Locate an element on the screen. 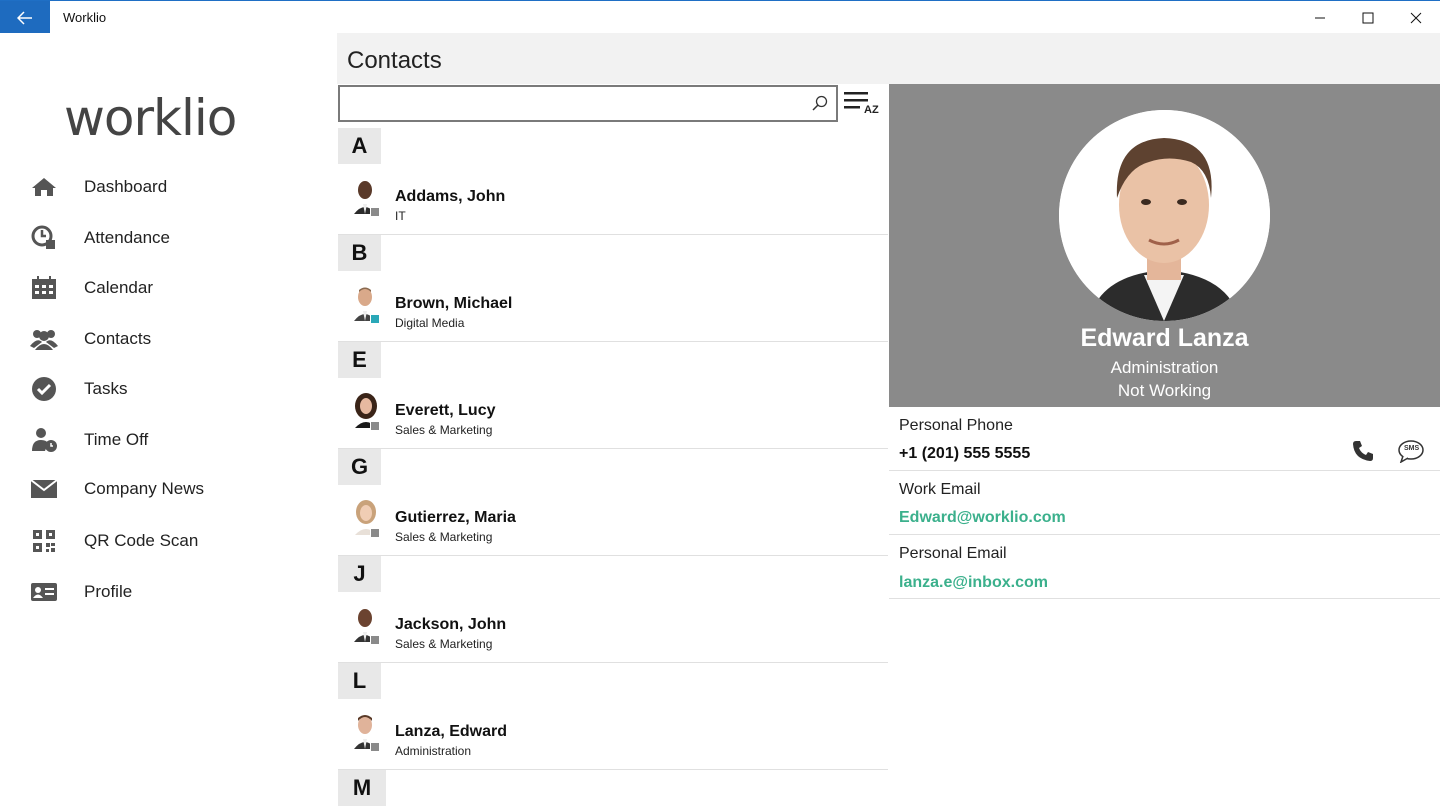 The height and width of the screenshot is (810, 1440). letter-header: M is located at coordinates (362, 788).